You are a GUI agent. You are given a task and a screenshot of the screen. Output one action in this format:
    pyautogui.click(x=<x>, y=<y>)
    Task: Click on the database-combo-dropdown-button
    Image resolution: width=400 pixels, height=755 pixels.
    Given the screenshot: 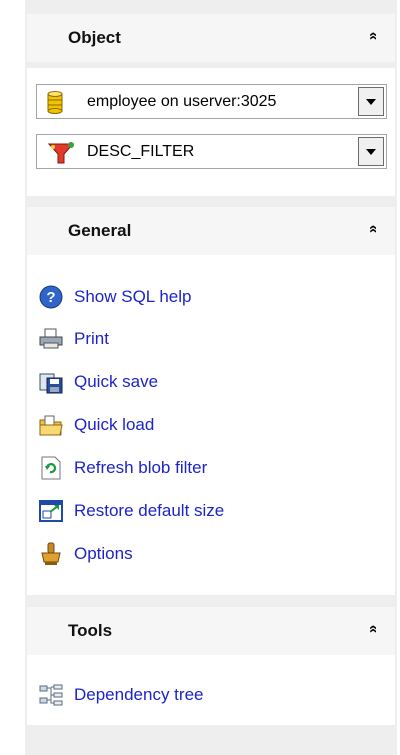 What is the action you would take?
    pyautogui.click(x=371, y=101)
    